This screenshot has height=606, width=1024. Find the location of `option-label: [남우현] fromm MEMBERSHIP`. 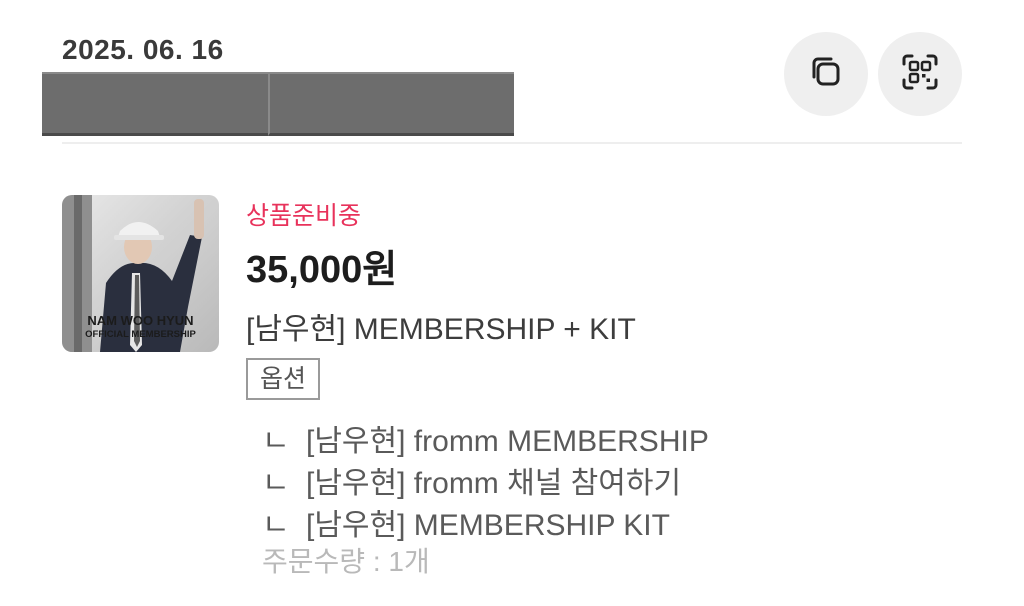

option-label: [남우현] fromm MEMBERSHIP is located at coordinates (507, 441).